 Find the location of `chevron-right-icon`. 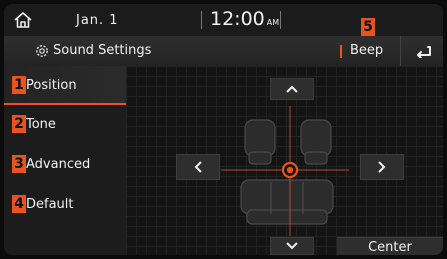

chevron-right-icon is located at coordinates (382, 167).